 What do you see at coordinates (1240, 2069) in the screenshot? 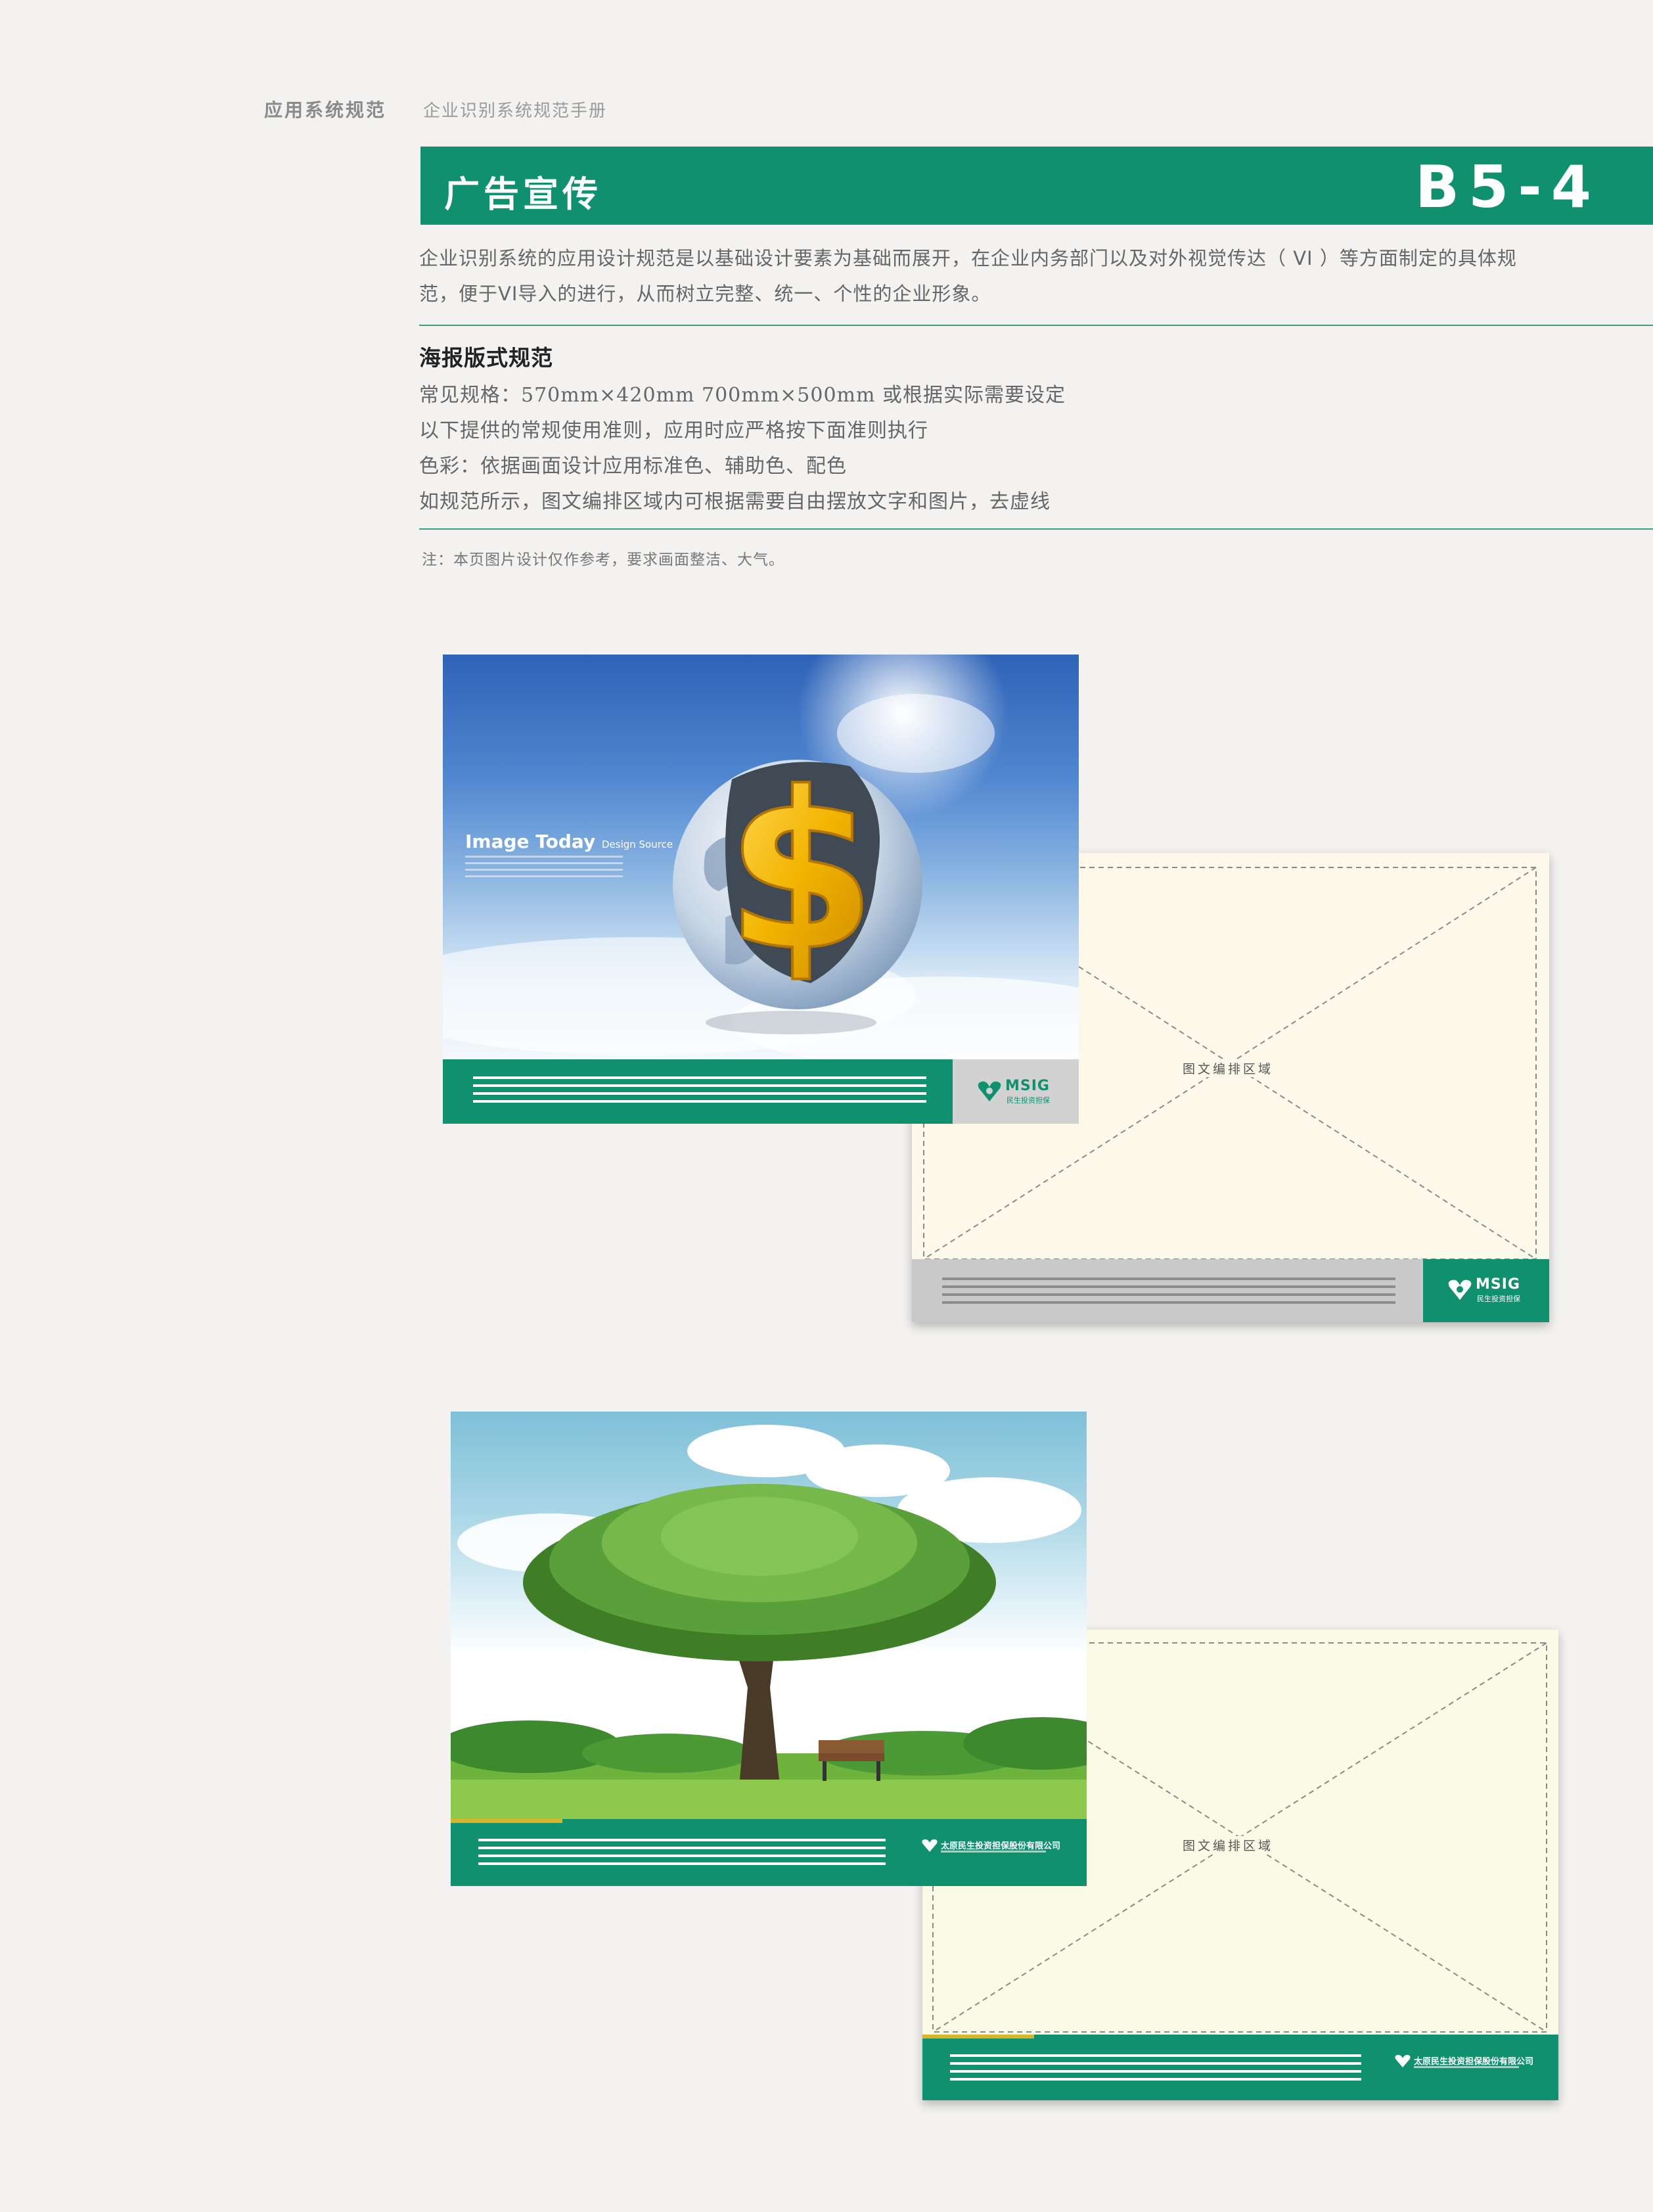
I see `template-green-bar: 太原民生投资担保股份有限公司` at bounding box center [1240, 2069].